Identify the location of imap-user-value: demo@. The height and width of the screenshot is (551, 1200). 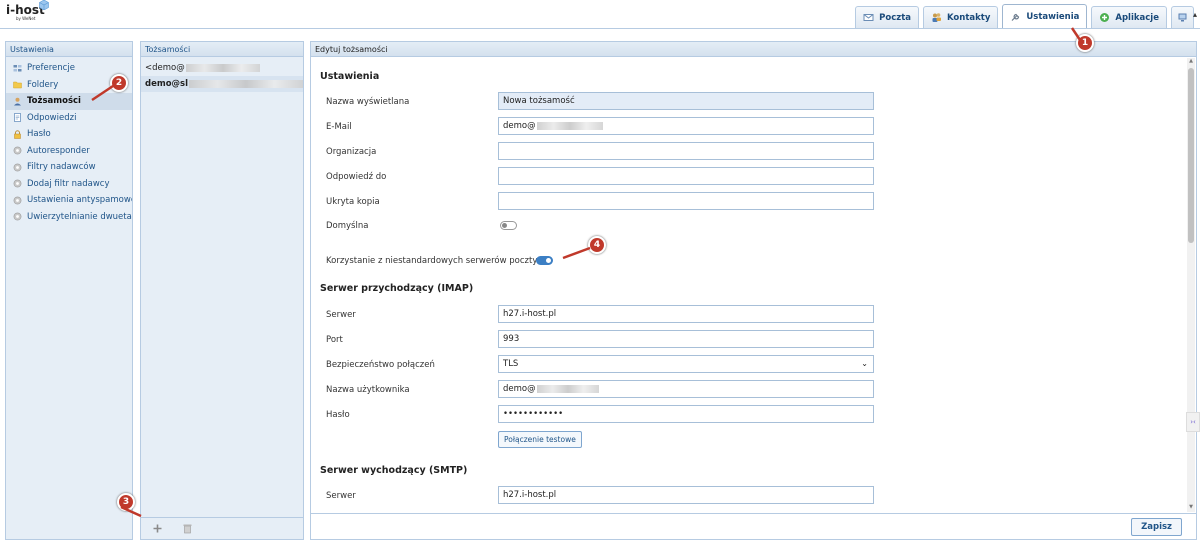
(519, 389).